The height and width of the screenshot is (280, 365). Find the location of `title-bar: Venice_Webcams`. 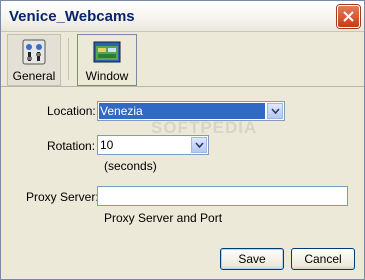

title-bar: Venice_Webcams is located at coordinates (182, 16).